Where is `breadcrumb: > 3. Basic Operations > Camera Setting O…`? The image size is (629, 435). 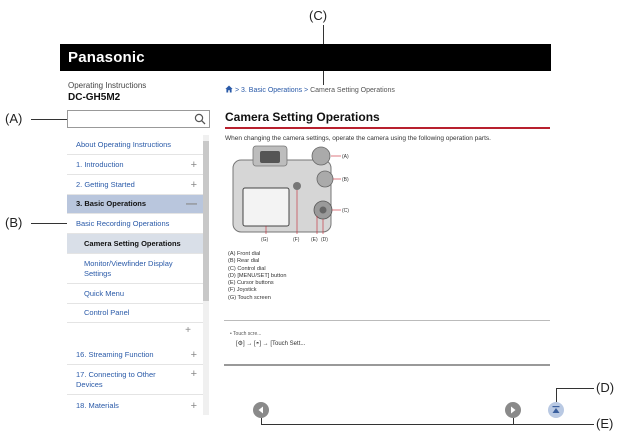
breadcrumb: > 3. Basic Operations > Camera Setting O… is located at coordinates (310, 89).